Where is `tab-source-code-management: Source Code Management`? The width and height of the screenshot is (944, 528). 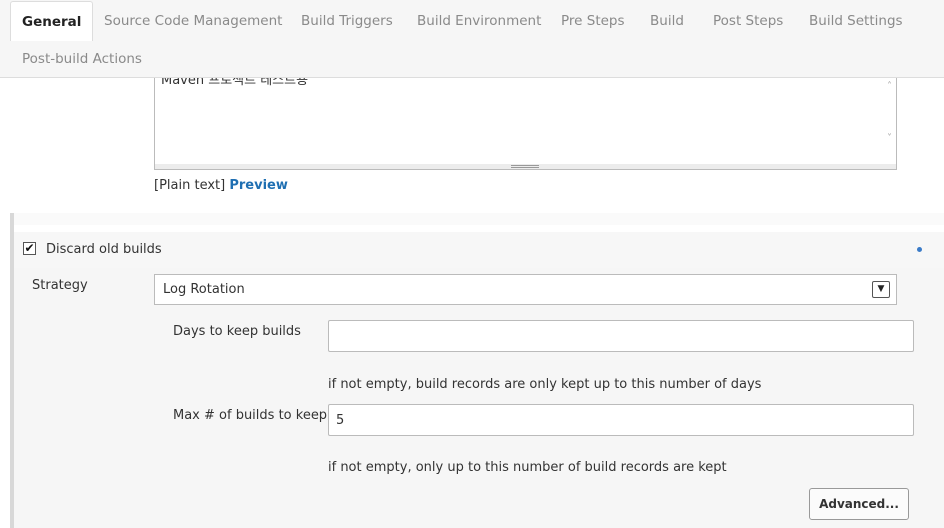
tab-source-code-management: Source Code Management is located at coordinates (193, 20).